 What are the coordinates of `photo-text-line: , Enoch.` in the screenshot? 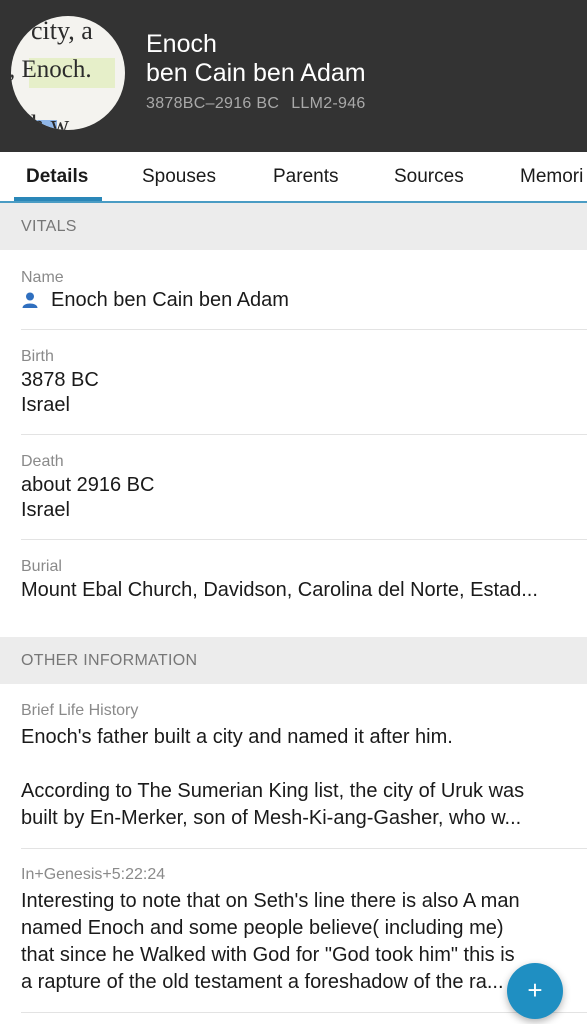 It's located at (51, 69).